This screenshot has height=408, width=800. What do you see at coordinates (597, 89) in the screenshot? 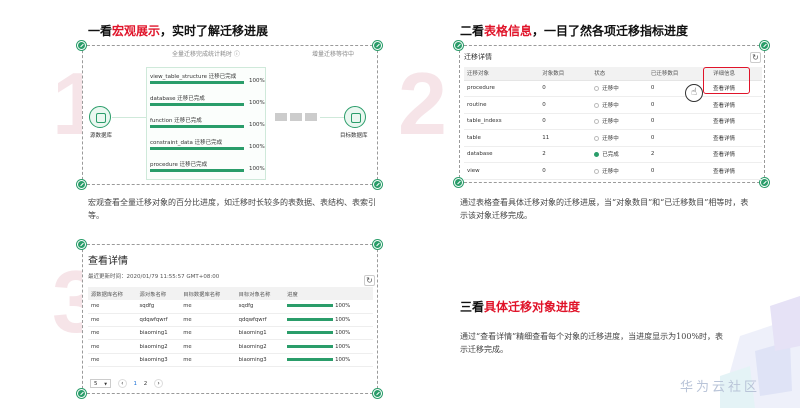
I see `status-dot-icon` at bounding box center [597, 89].